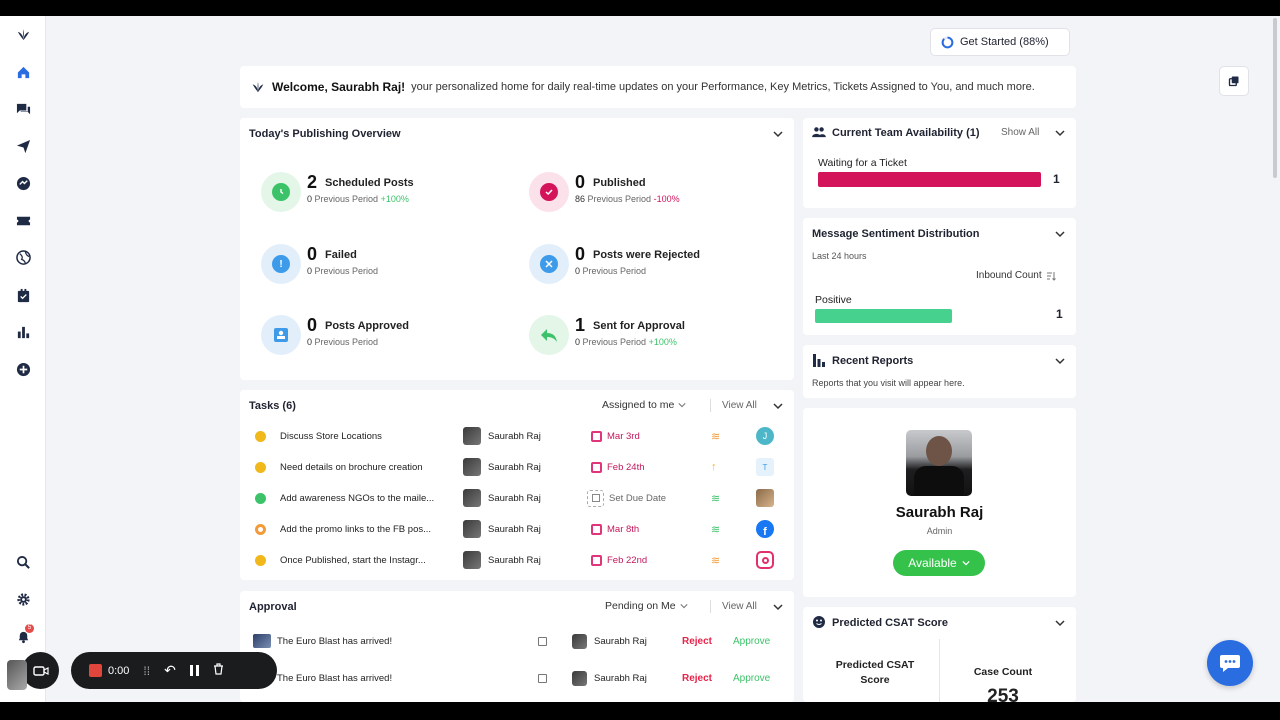 The width and height of the screenshot is (1280, 720). What do you see at coordinates (381, 337) in the screenshot?
I see `overview-approved: 0 Posts Approved 0 Previous Period` at bounding box center [381, 337].